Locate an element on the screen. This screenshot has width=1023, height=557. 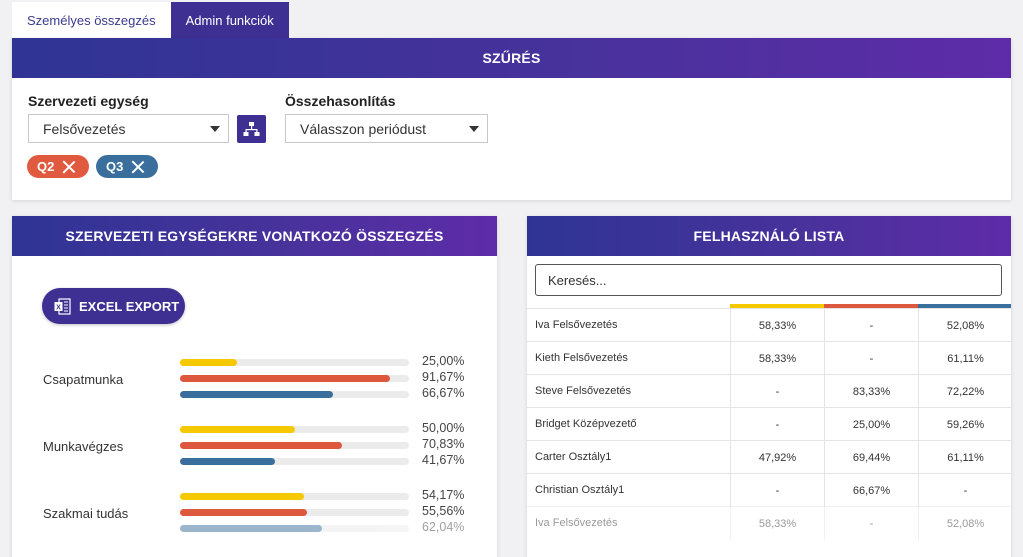
chip-label: Q2 is located at coordinates (46, 166).